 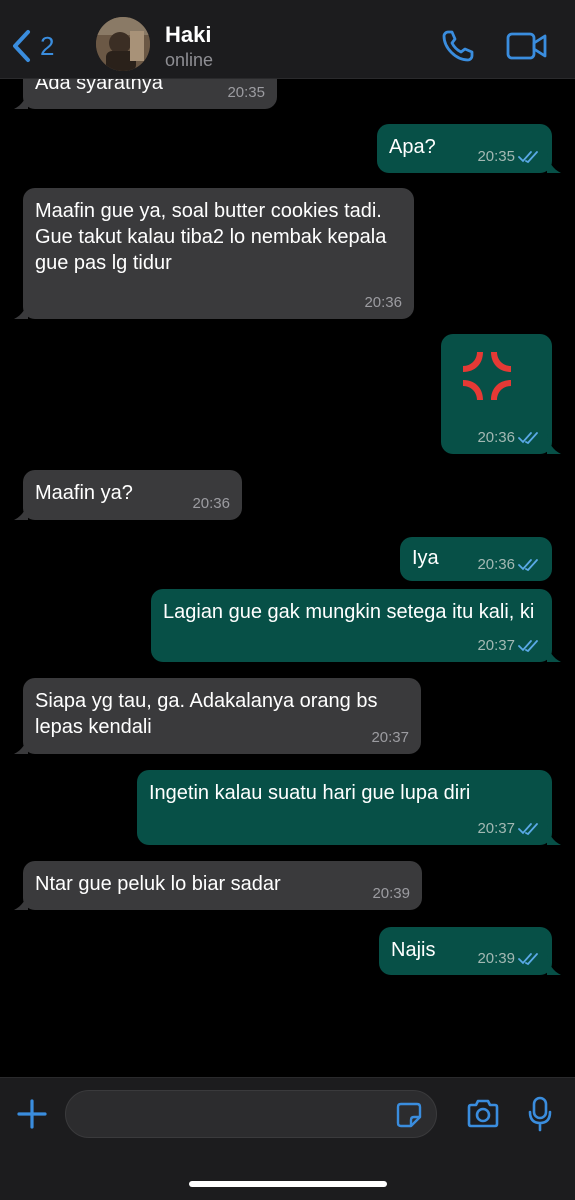 What do you see at coordinates (32, 46) in the screenshot?
I see `back-button: 2` at bounding box center [32, 46].